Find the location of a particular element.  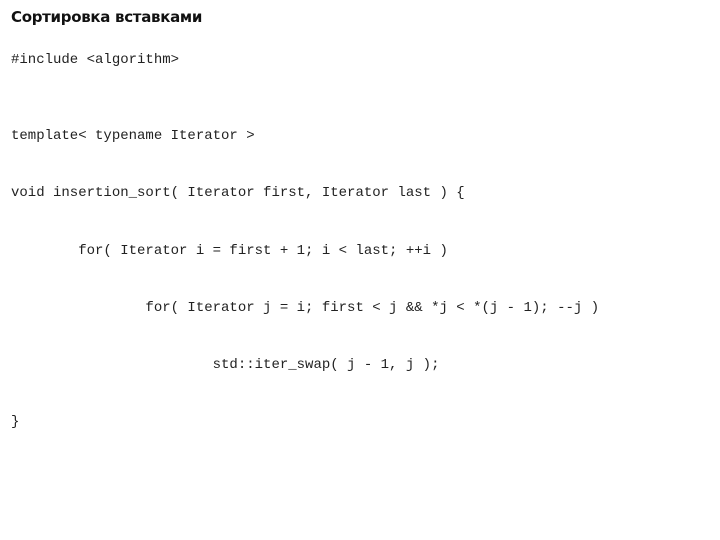

slide-title: Сортировка вставками is located at coordinates (107, 17).